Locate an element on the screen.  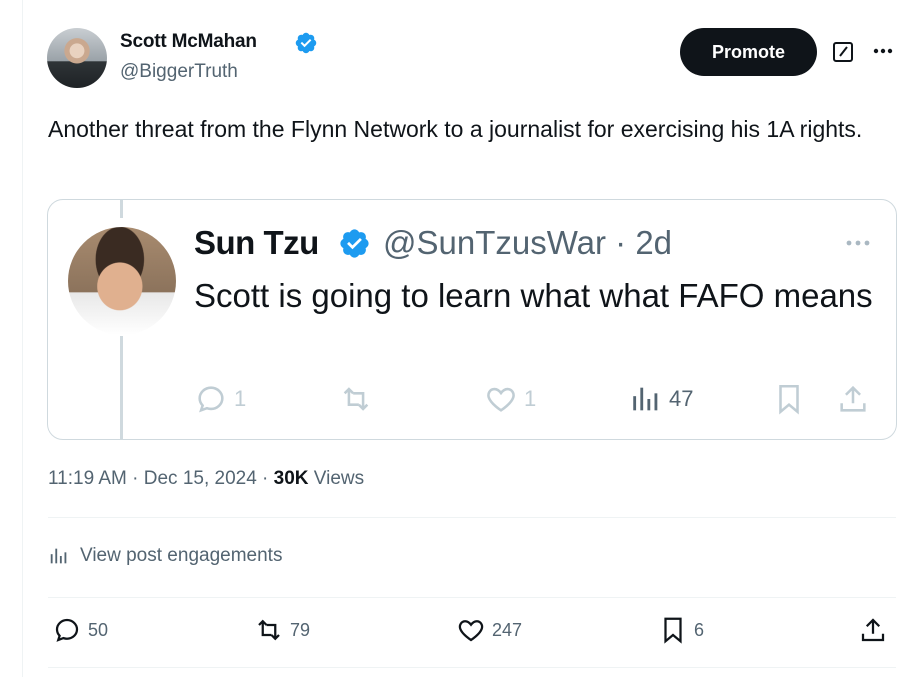
quoted-reply-count: 1 is located at coordinates (240, 398).